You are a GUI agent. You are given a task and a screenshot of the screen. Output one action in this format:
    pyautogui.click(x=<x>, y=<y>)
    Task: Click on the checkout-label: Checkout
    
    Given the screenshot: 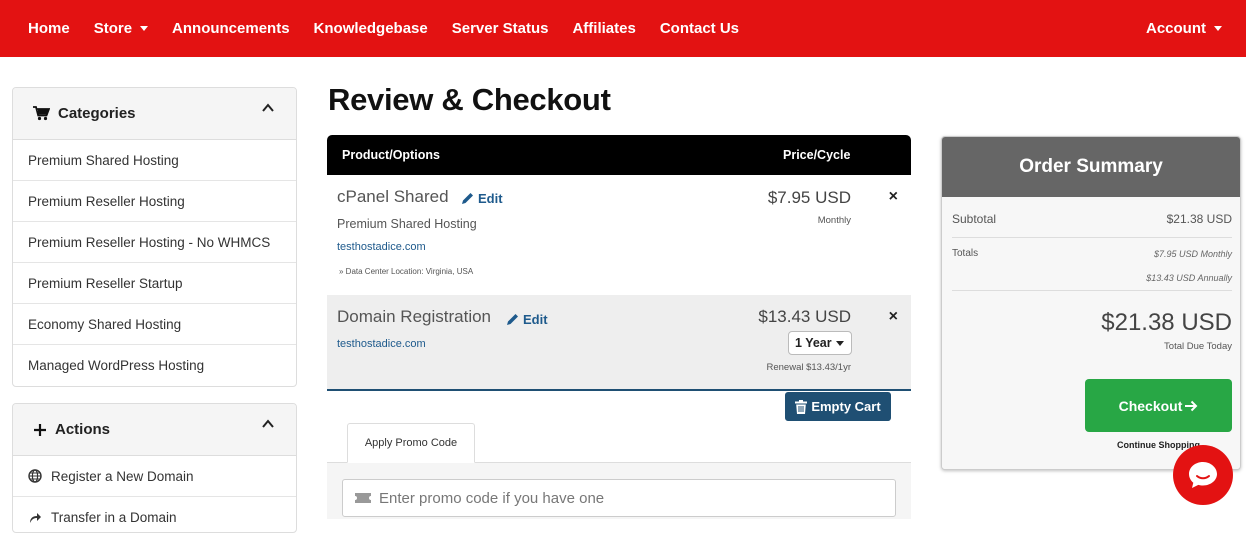 What is the action you would take?
    pyautogui.click(x=1150, y=405)
    